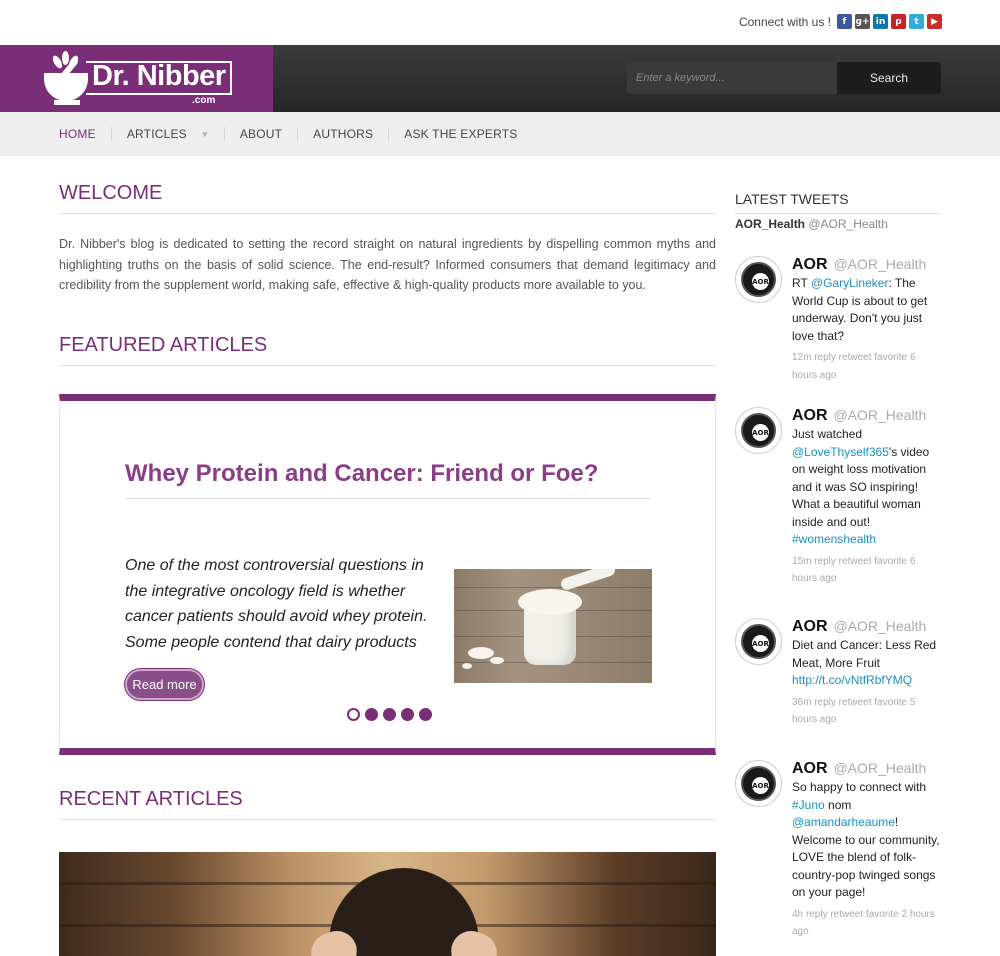  I want to click on slide-image, so click(553, 626).